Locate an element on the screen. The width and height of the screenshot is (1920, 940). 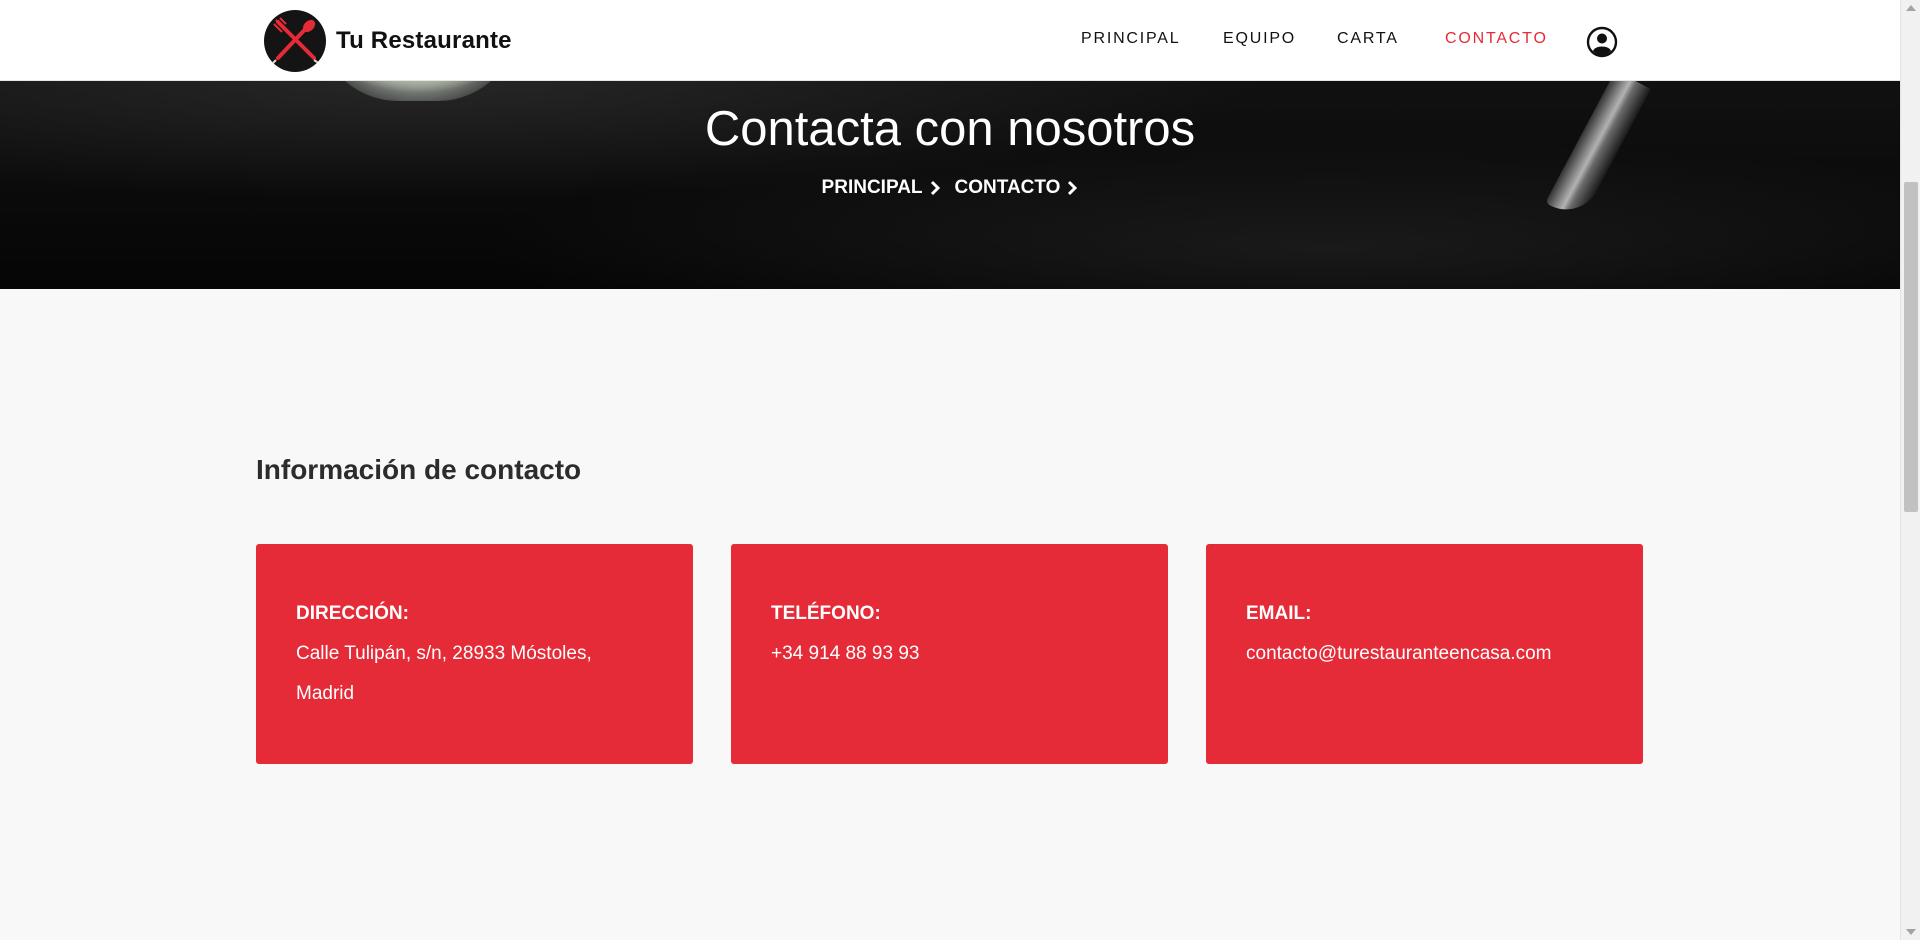
address-line-2: Madrid is located at coordinates (325, 693).